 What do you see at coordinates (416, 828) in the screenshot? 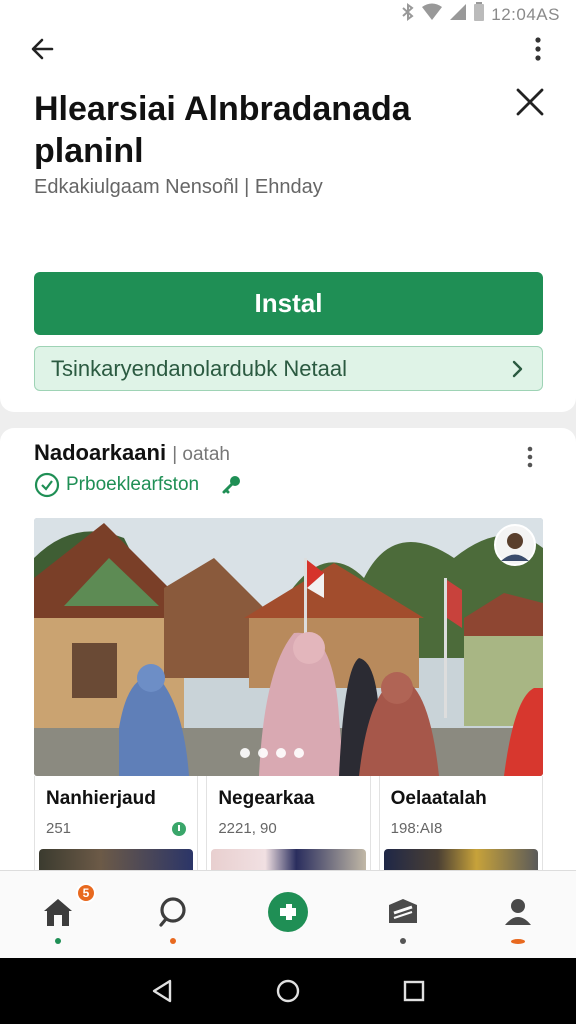
I see `tile-meta-value: 198:AI8` at bounding box center [416, 828].